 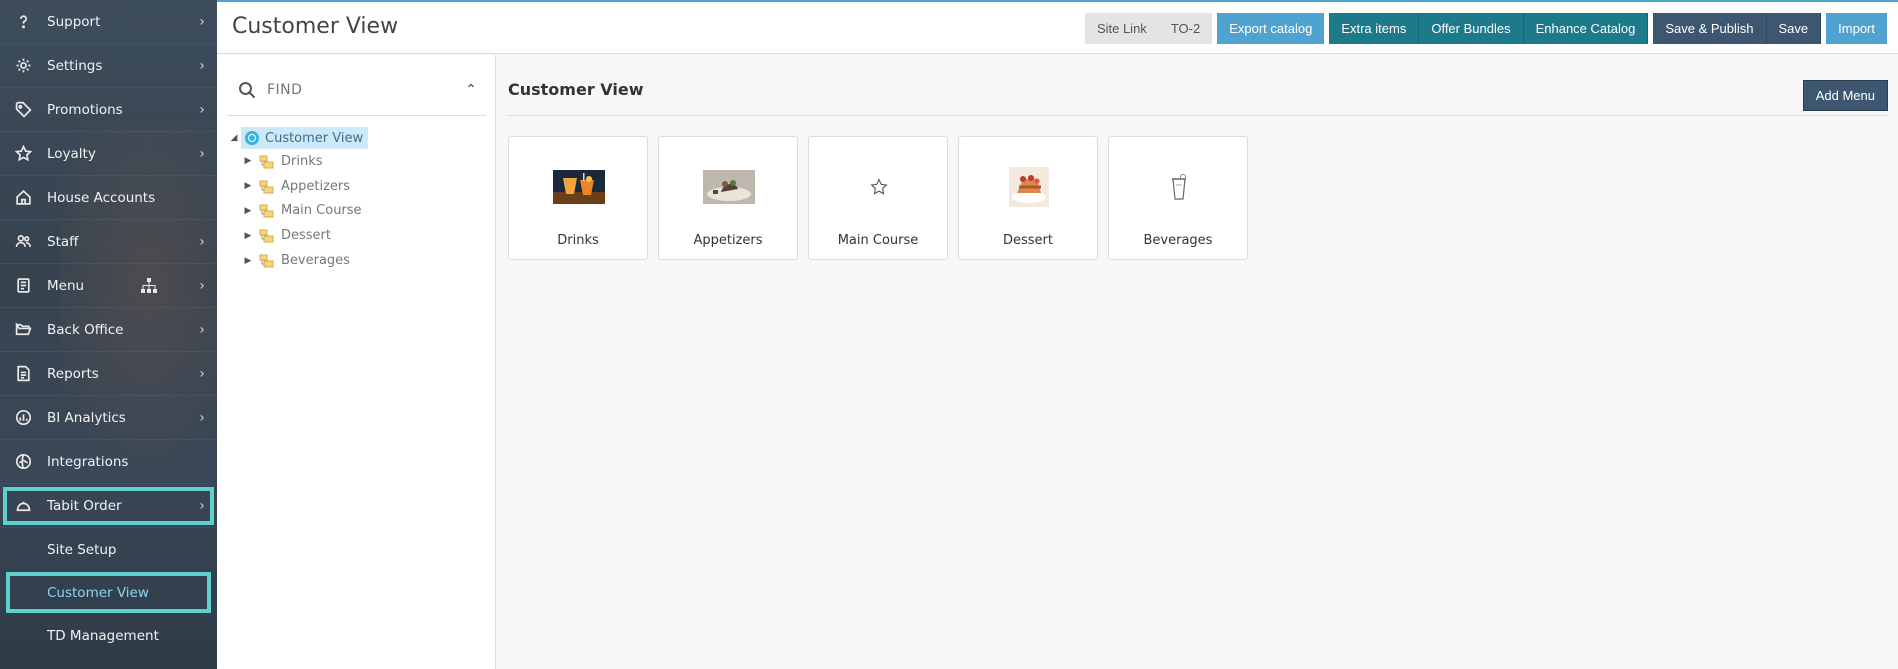 I want to click on sidebar-item-loyalty: Loyalty ›, so click(x=108, y=154).